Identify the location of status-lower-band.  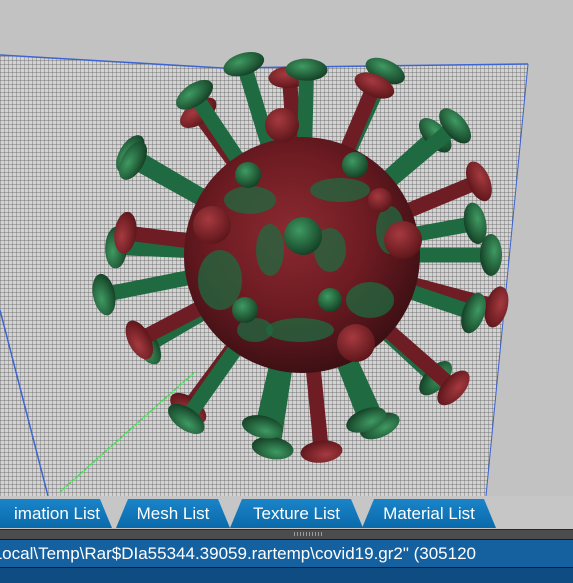
(286, 575).